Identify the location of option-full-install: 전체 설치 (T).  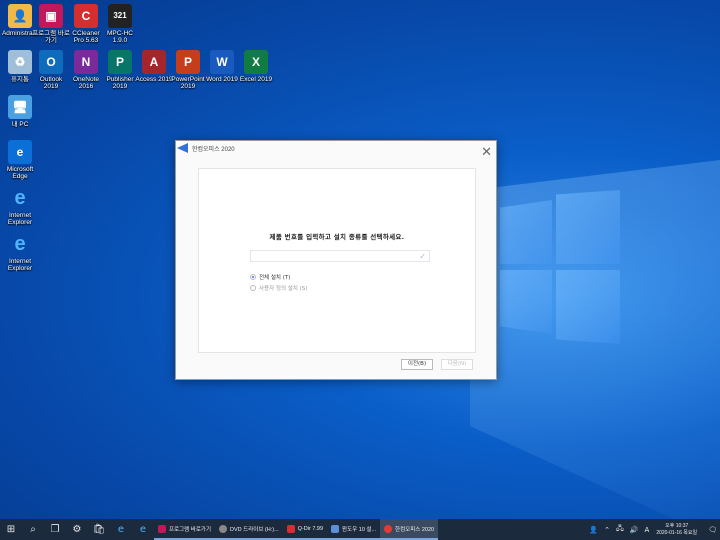
(270, 277).